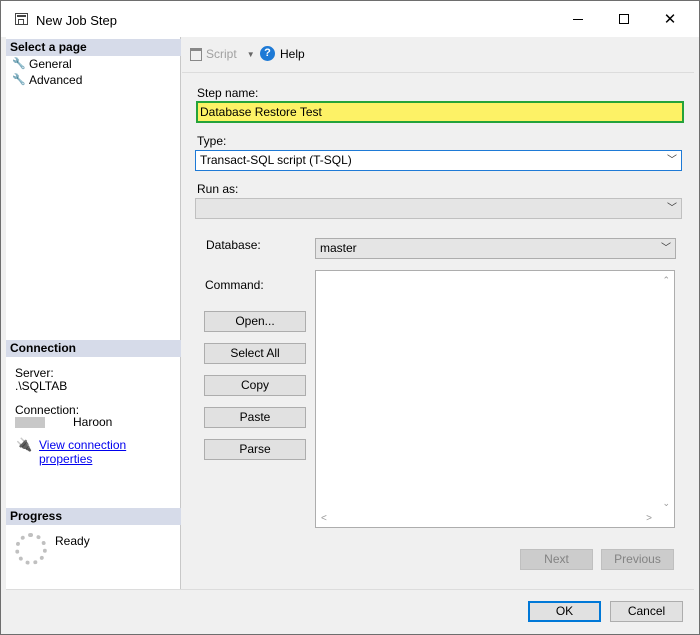 The height and width of the screenshot is (635, 700). What do you see at coordinates (56, 80) in the screenshot?
I see `page-item-label: Advanced` at bounding box center [56, 80].